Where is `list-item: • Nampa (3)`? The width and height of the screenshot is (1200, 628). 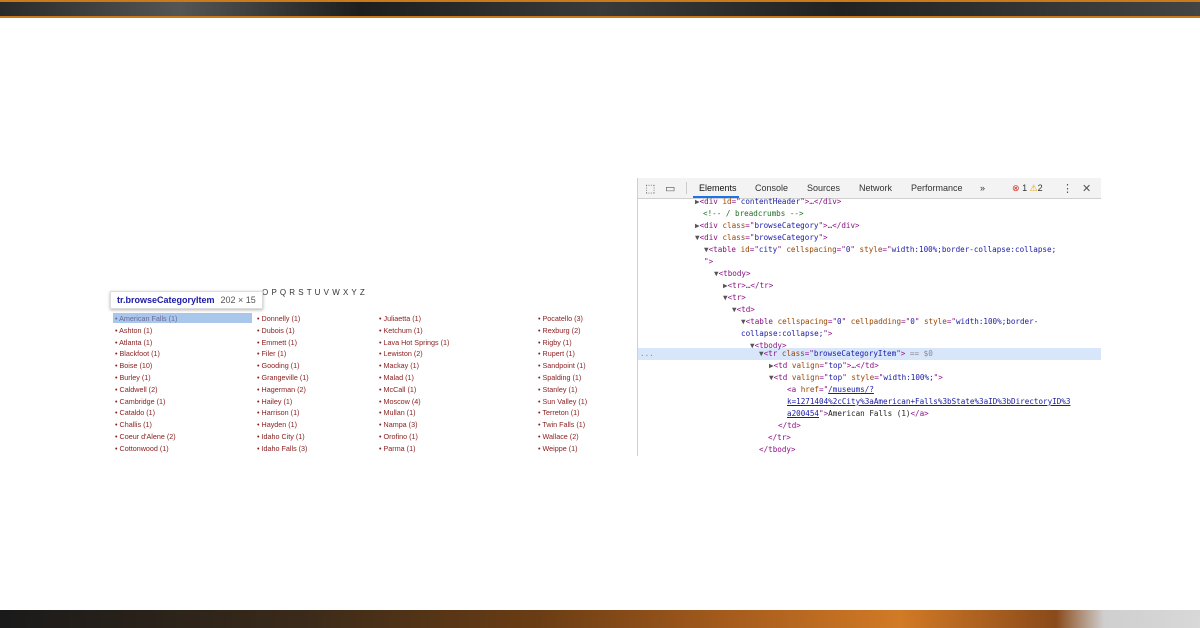 list-item: • Nampa (3) is located at coordinates (414, 425).